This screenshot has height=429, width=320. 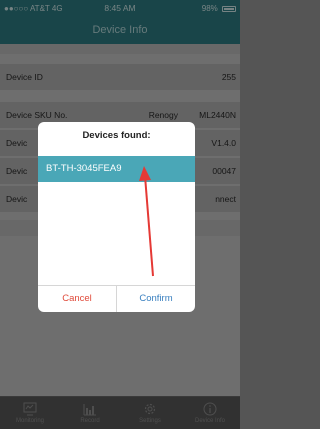 What do you see at coordinates (145, 173) in the screenshot?
I see `arrow-head` at bounding box center [145, 173].